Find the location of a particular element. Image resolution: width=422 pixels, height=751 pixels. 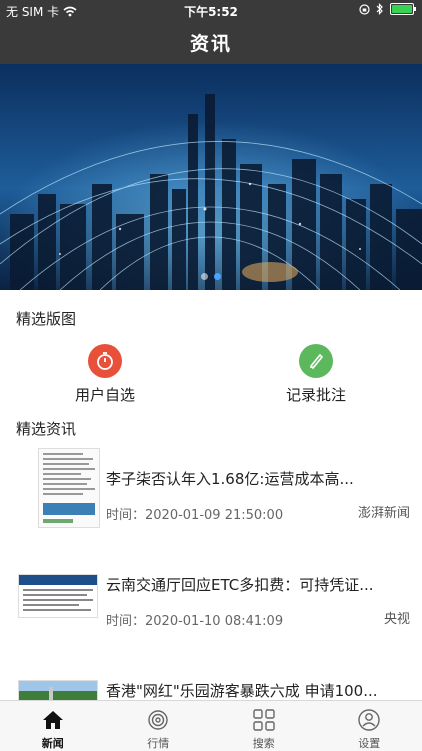

tab-bar: 新闻 行情 搜索 设置 is located at coordinates (211, 725).